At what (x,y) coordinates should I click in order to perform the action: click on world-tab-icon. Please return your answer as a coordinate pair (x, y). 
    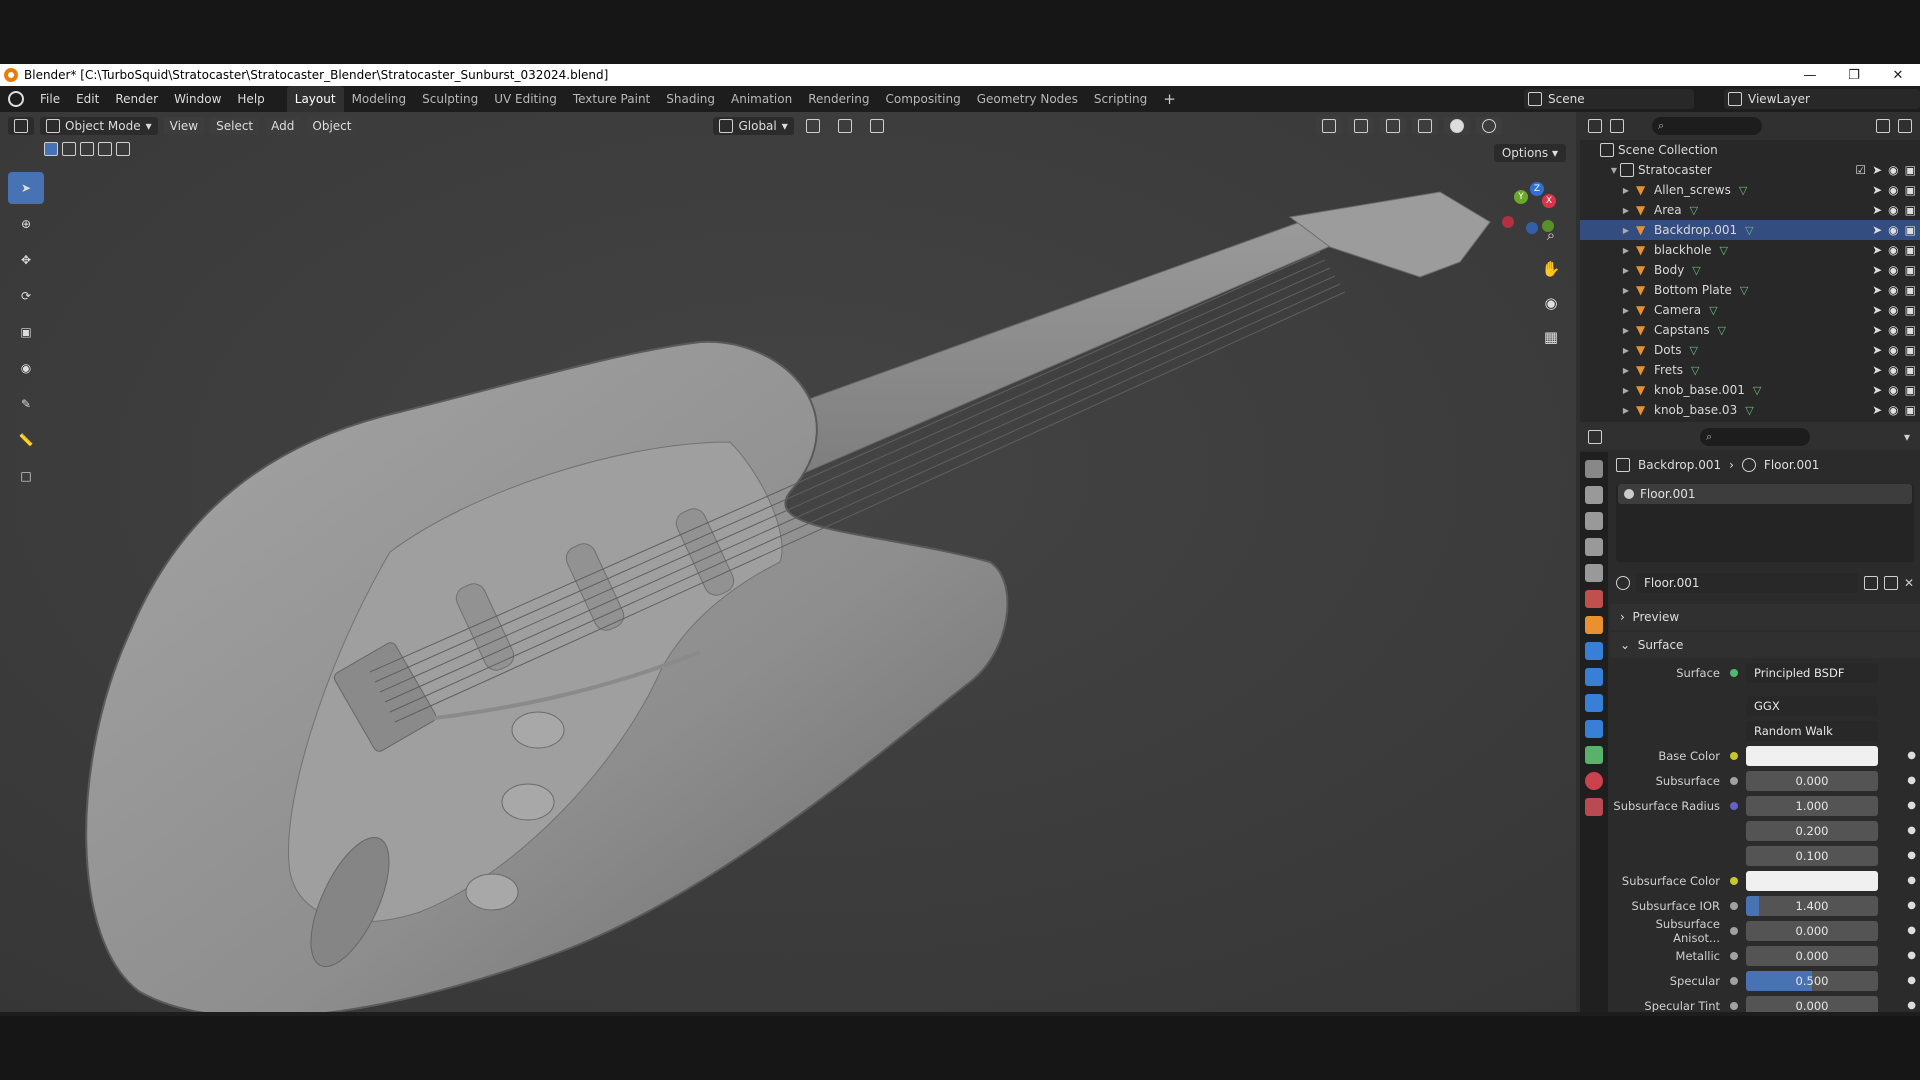
    Looking at the image, I should click on (1594, 599).